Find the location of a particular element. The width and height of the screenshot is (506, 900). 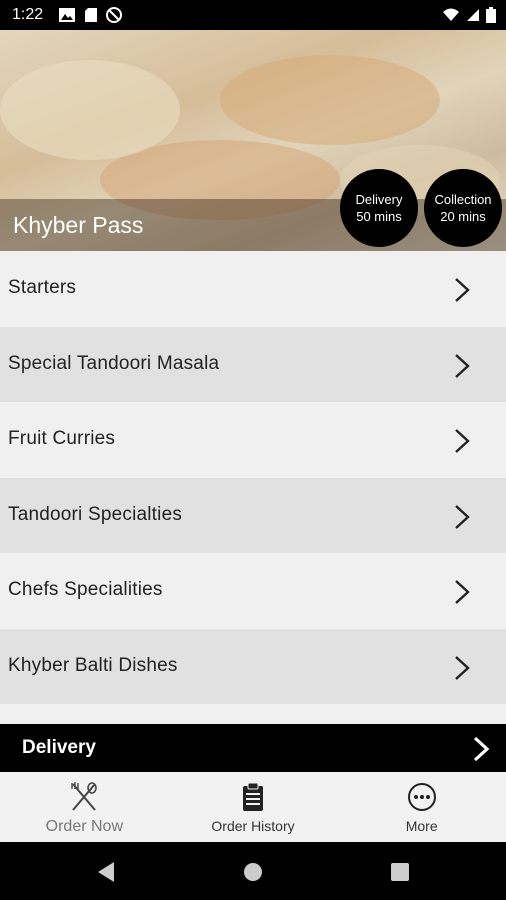

delivery-badge-label: Delivery is located at coordinates (379, 199).